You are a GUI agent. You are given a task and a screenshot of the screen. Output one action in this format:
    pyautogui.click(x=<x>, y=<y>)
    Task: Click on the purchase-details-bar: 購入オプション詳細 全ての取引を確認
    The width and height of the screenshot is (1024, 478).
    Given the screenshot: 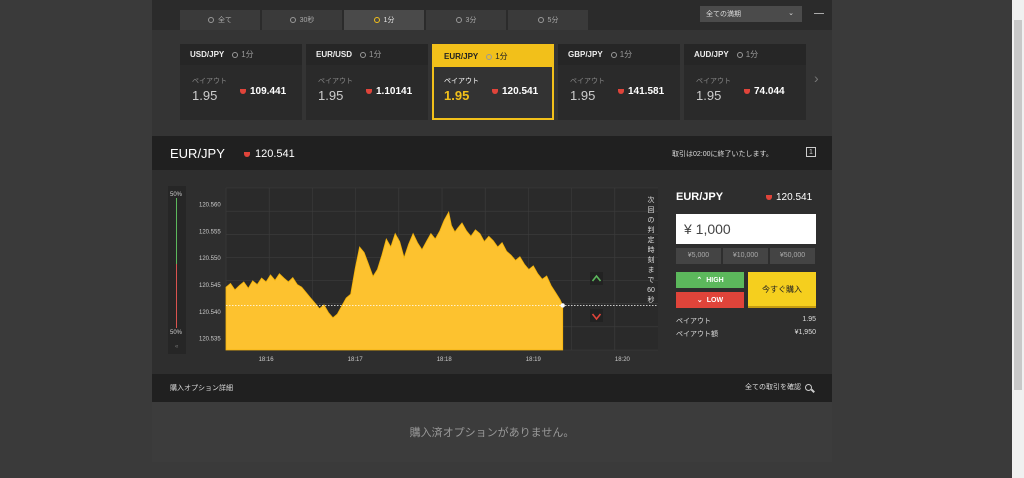 What is the action you would take?
    pyautogui.click(x=492, y=388)
    